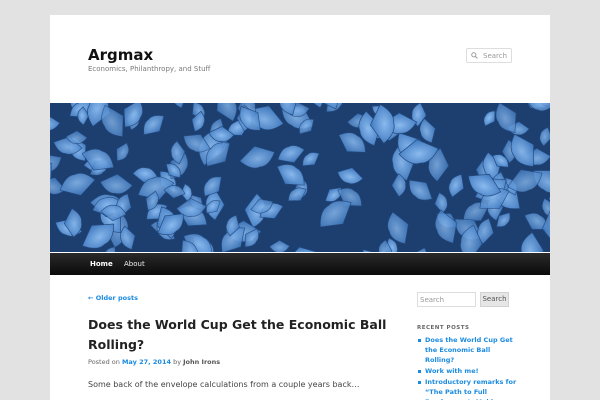 The image size is (600, 400). What do you see at coordinates (494, 299) in the screenshot?
I see `sidebar-search-button: Search` at bounding box center [494, 299].